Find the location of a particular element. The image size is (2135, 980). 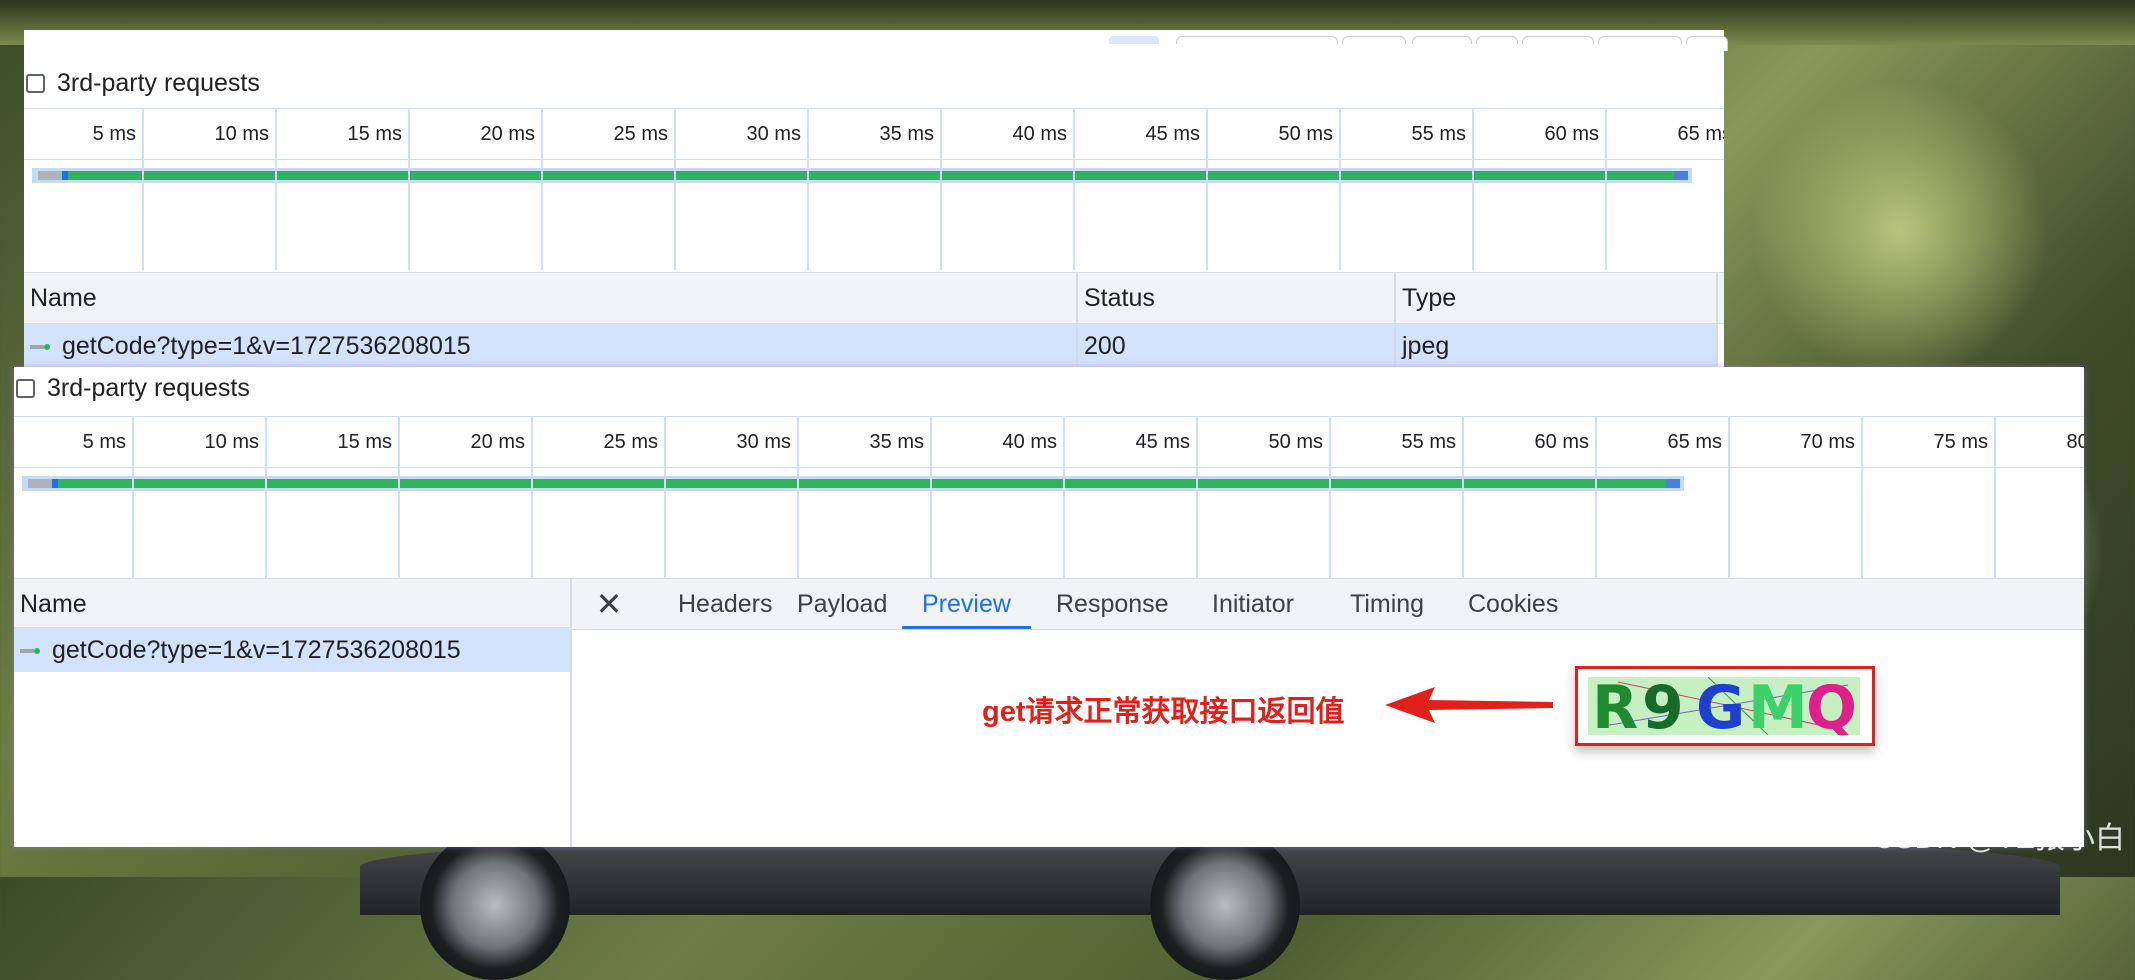

timeline-tick: 50 ms is located at coordinates (1274, 134).